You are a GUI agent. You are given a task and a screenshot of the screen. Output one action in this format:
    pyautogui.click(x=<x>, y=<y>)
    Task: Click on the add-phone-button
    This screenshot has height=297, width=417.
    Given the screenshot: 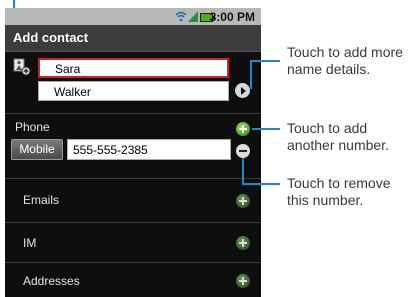 What is the action you would take?
    pyautogui.click(x=243, y=129)
    